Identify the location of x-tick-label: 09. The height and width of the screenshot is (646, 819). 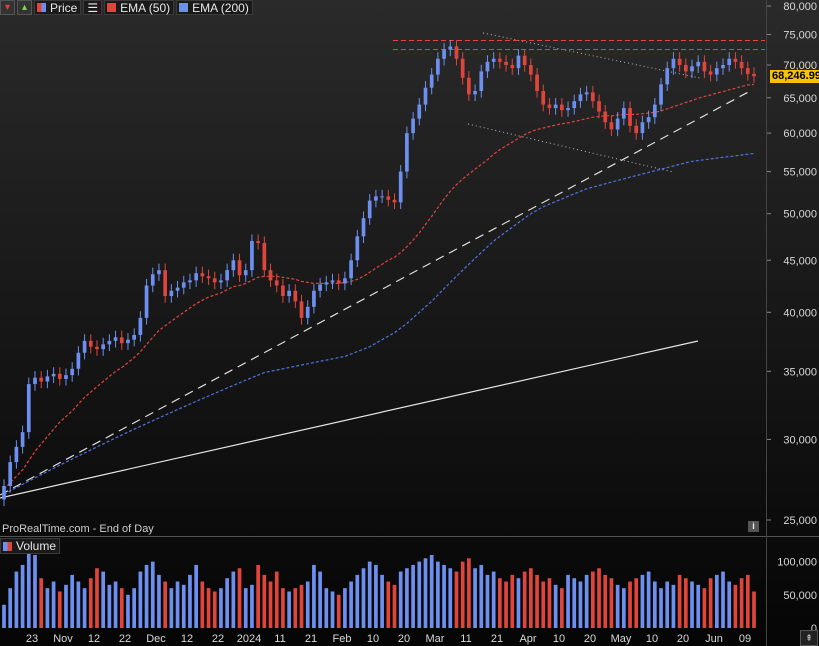
(745, 639).